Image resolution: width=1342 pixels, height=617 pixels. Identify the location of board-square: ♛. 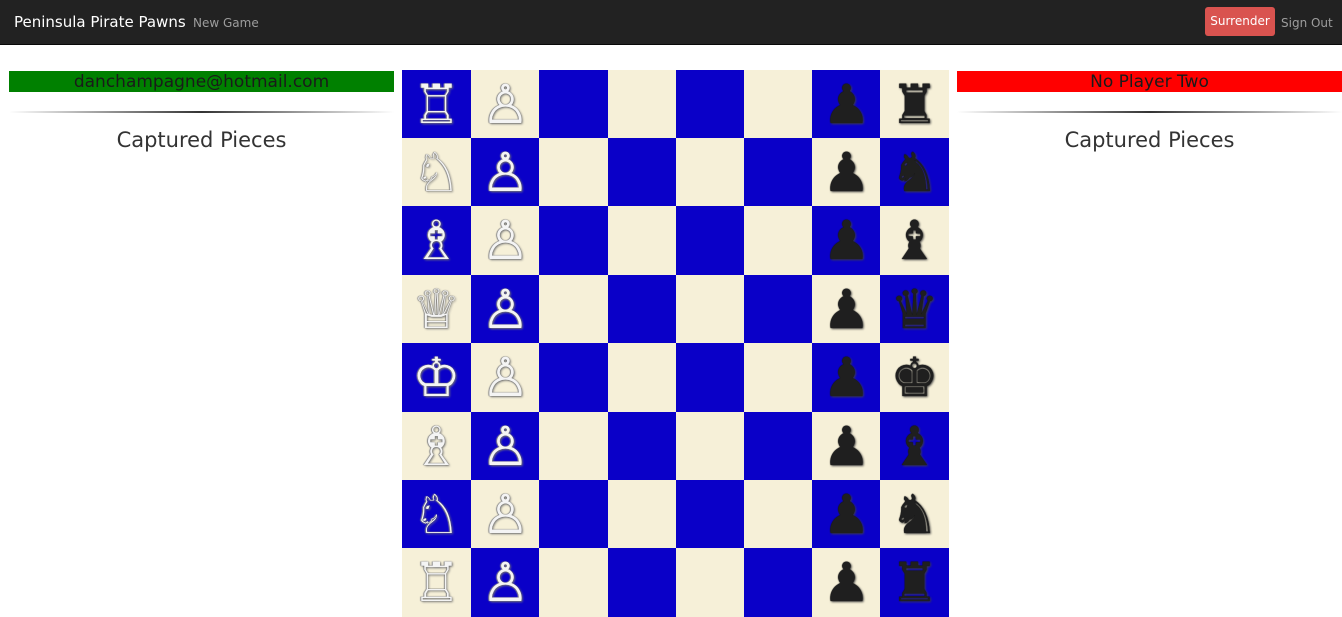
(914, 309).